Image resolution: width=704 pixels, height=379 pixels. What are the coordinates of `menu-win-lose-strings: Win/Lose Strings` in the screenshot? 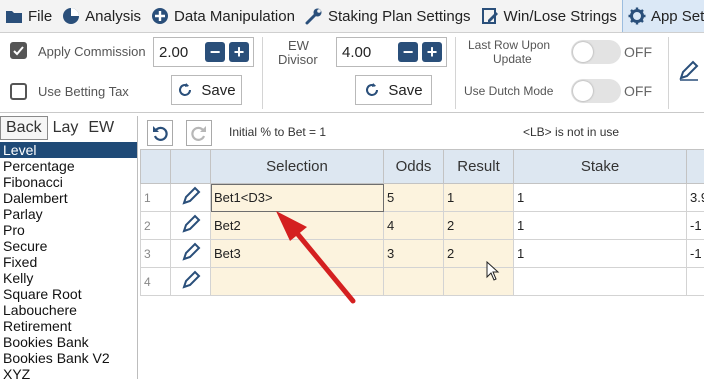 It's located at (549, 16).